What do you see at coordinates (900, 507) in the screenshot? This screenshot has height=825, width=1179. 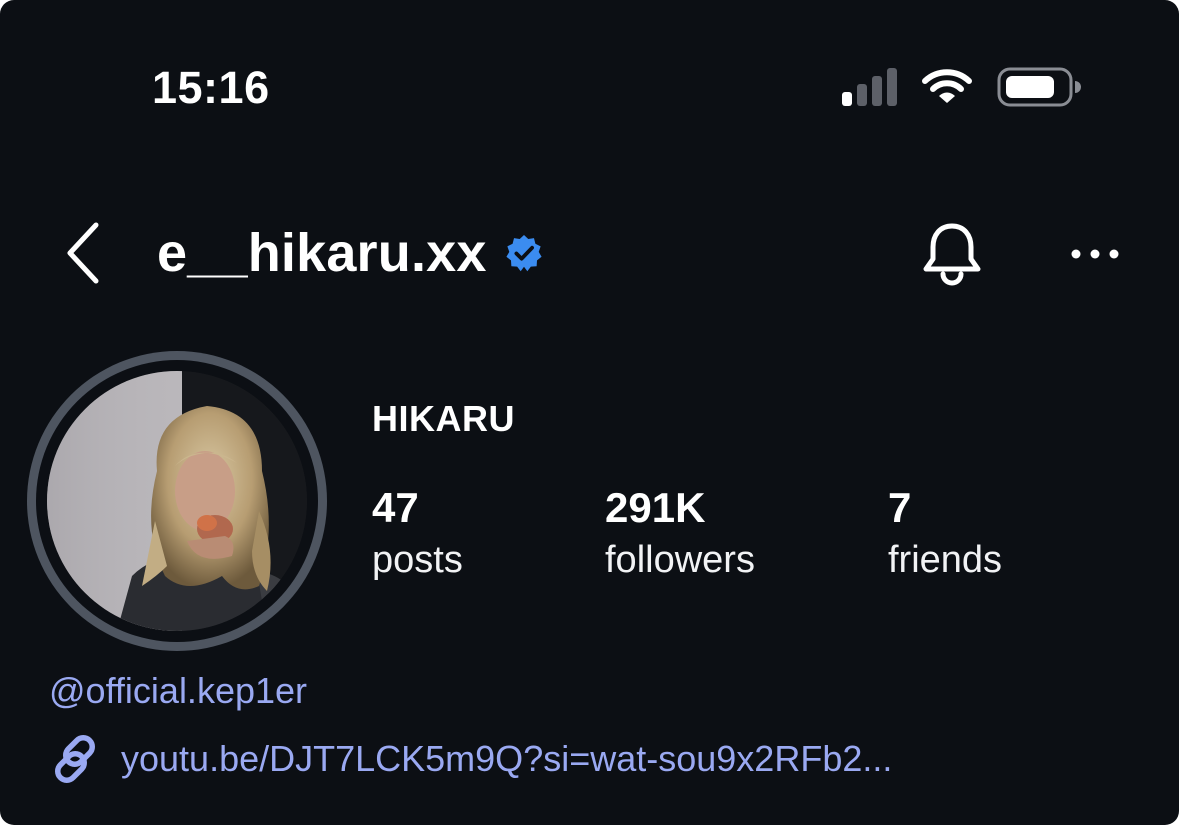 I see `stat-friends-value: 7` at bounding box center [900, 507].